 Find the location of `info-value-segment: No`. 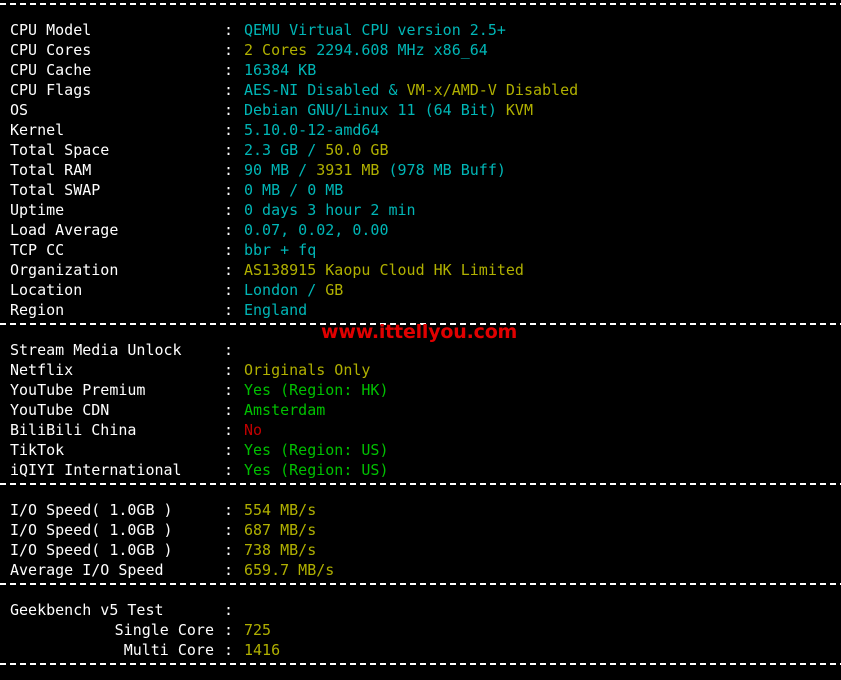

info-value-segment: No is located at coordinates (253, 430).